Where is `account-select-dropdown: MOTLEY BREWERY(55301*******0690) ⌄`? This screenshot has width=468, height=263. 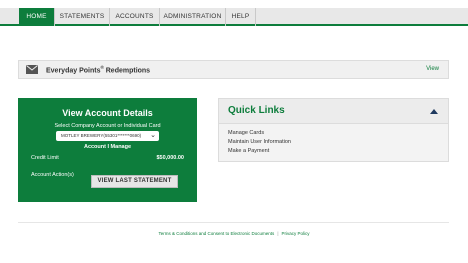
account-select-dropdown: MOTLEY BREWERY(55301*******0690) ⌄ is located at coordinates (107, 136).